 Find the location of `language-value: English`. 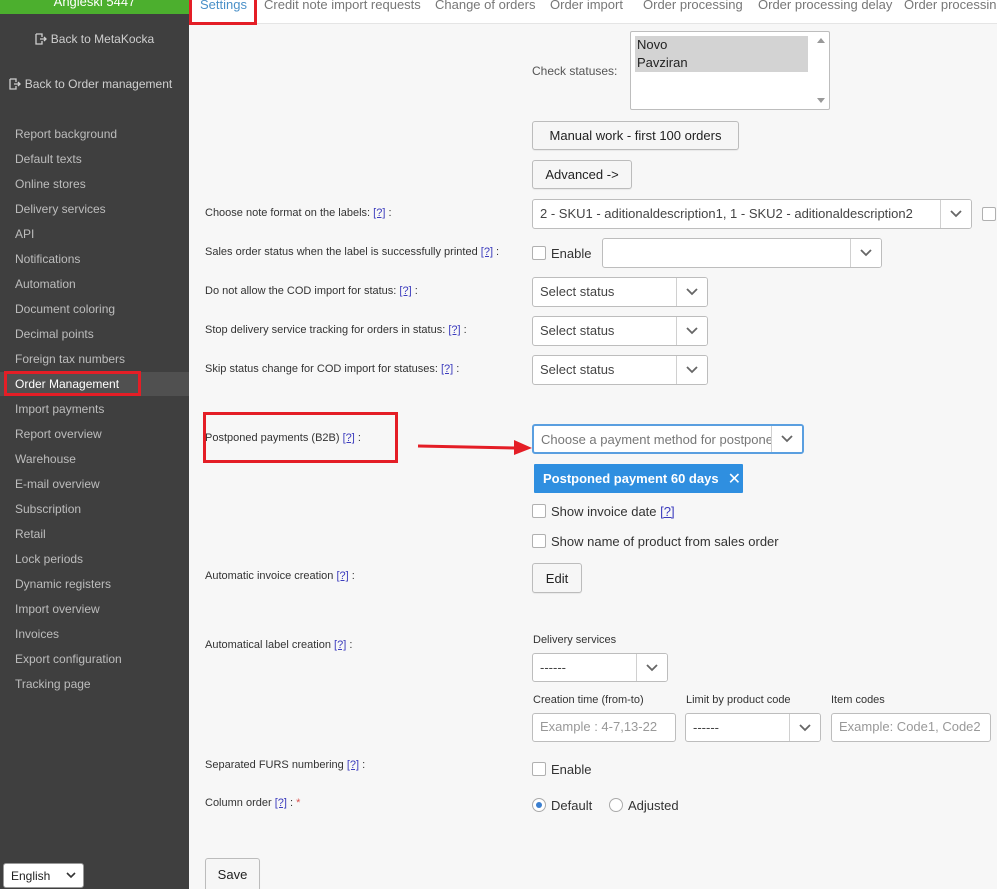

language-value: English is located at coordinates (31, 876).